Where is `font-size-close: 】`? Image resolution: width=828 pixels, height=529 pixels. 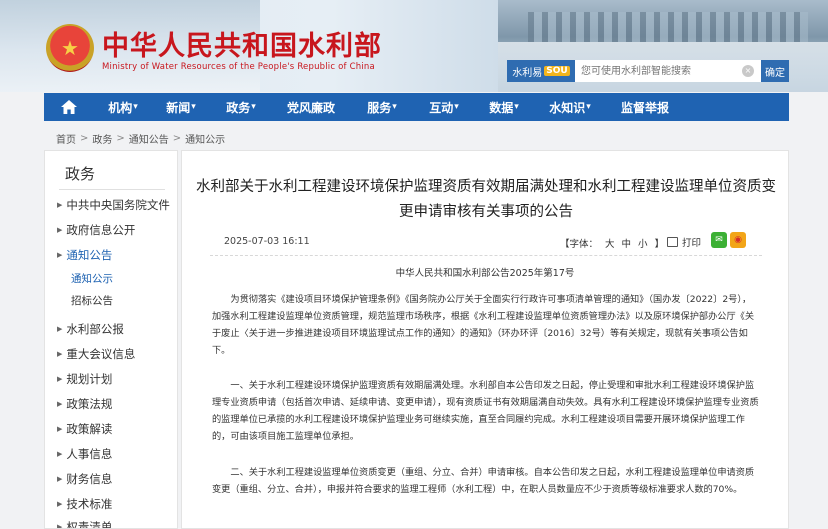
font-size-close: 】 is located at coordinates (659, 244).